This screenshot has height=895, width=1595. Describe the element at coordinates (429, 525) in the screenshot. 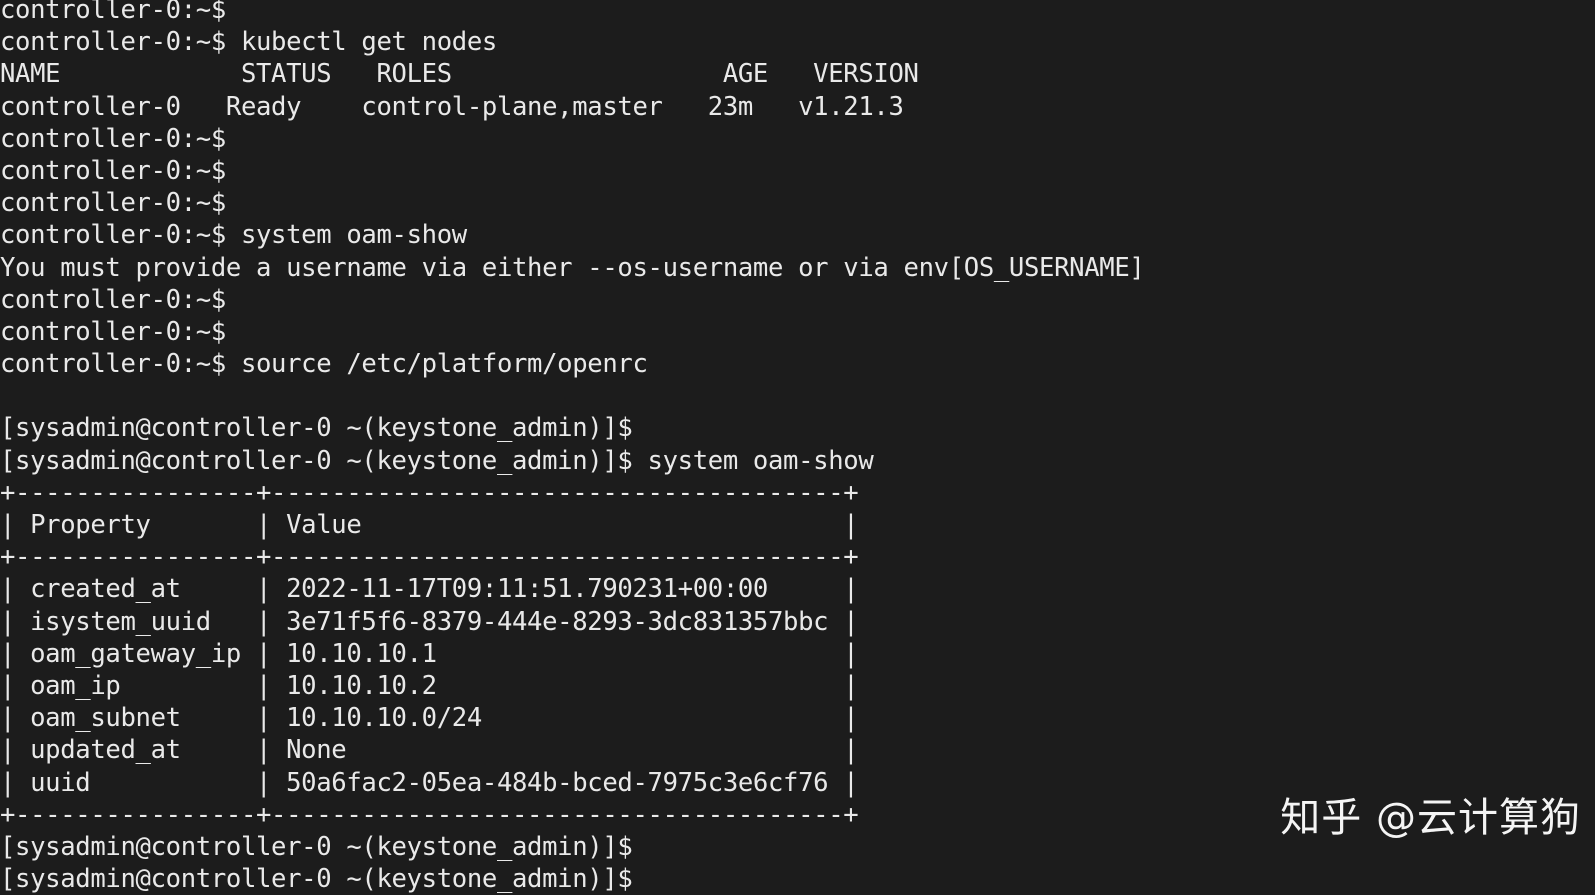

I see `terminal-line: | Property | Value |` at that location.